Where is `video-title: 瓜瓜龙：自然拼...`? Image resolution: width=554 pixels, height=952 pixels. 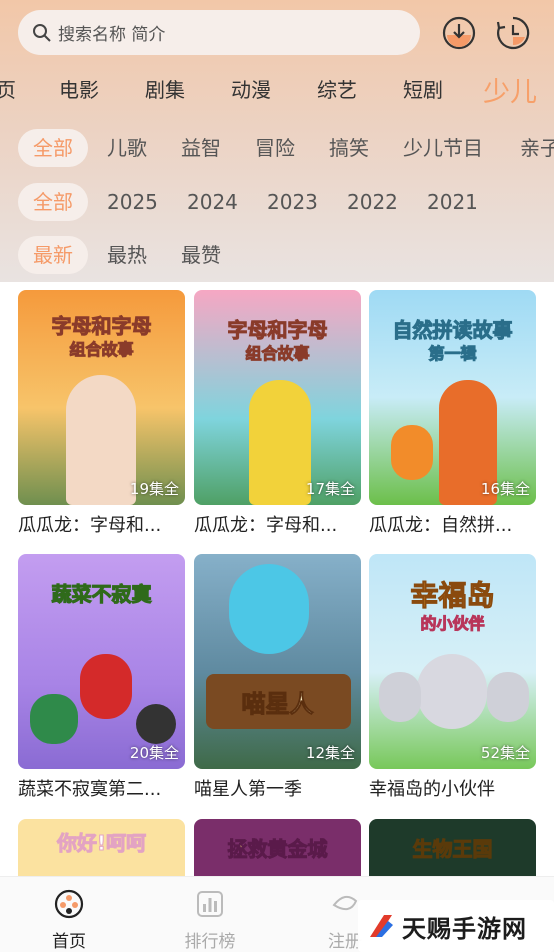 video-title: 瓜瓜龙：自然拼... is located at coordinates (441, 525).